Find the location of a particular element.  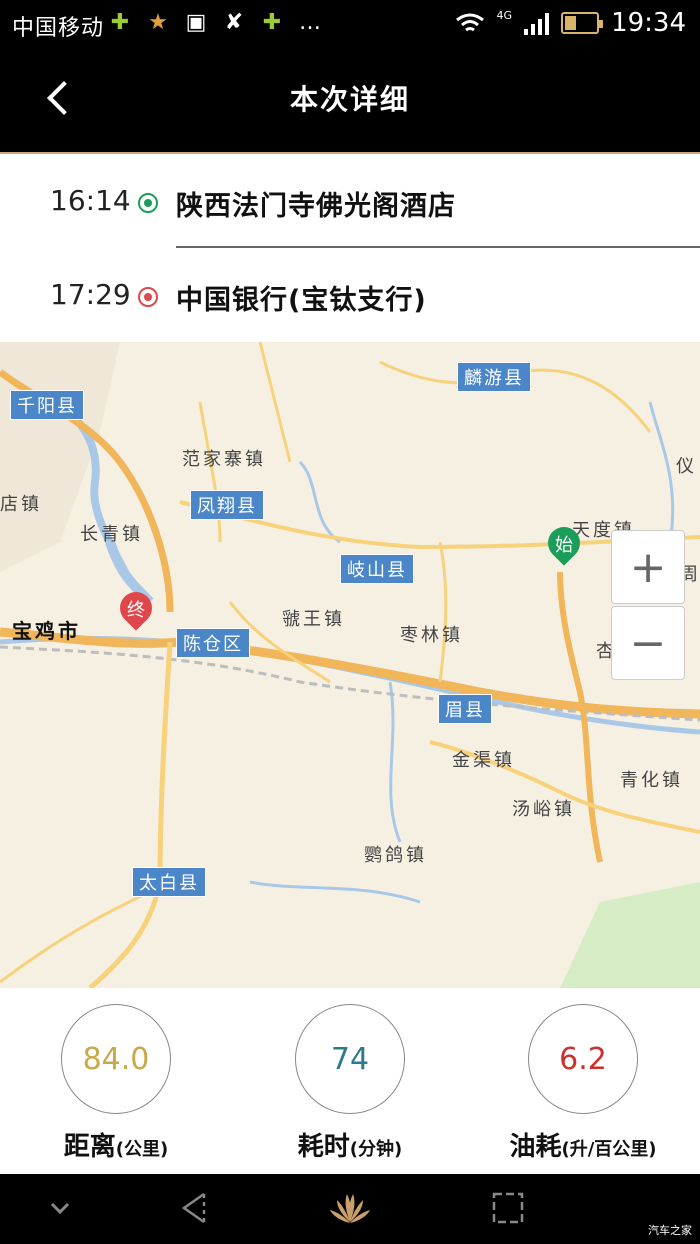

distance-value: 84.0 is located at coordinates (116, 1059).